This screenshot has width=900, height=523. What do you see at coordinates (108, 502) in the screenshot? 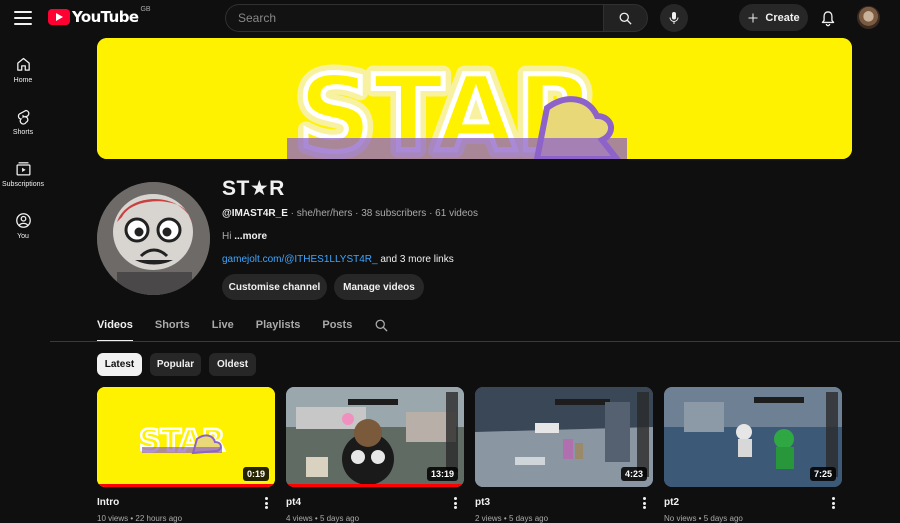
I see `video-title: Intro` at bounding box center [108, 502].